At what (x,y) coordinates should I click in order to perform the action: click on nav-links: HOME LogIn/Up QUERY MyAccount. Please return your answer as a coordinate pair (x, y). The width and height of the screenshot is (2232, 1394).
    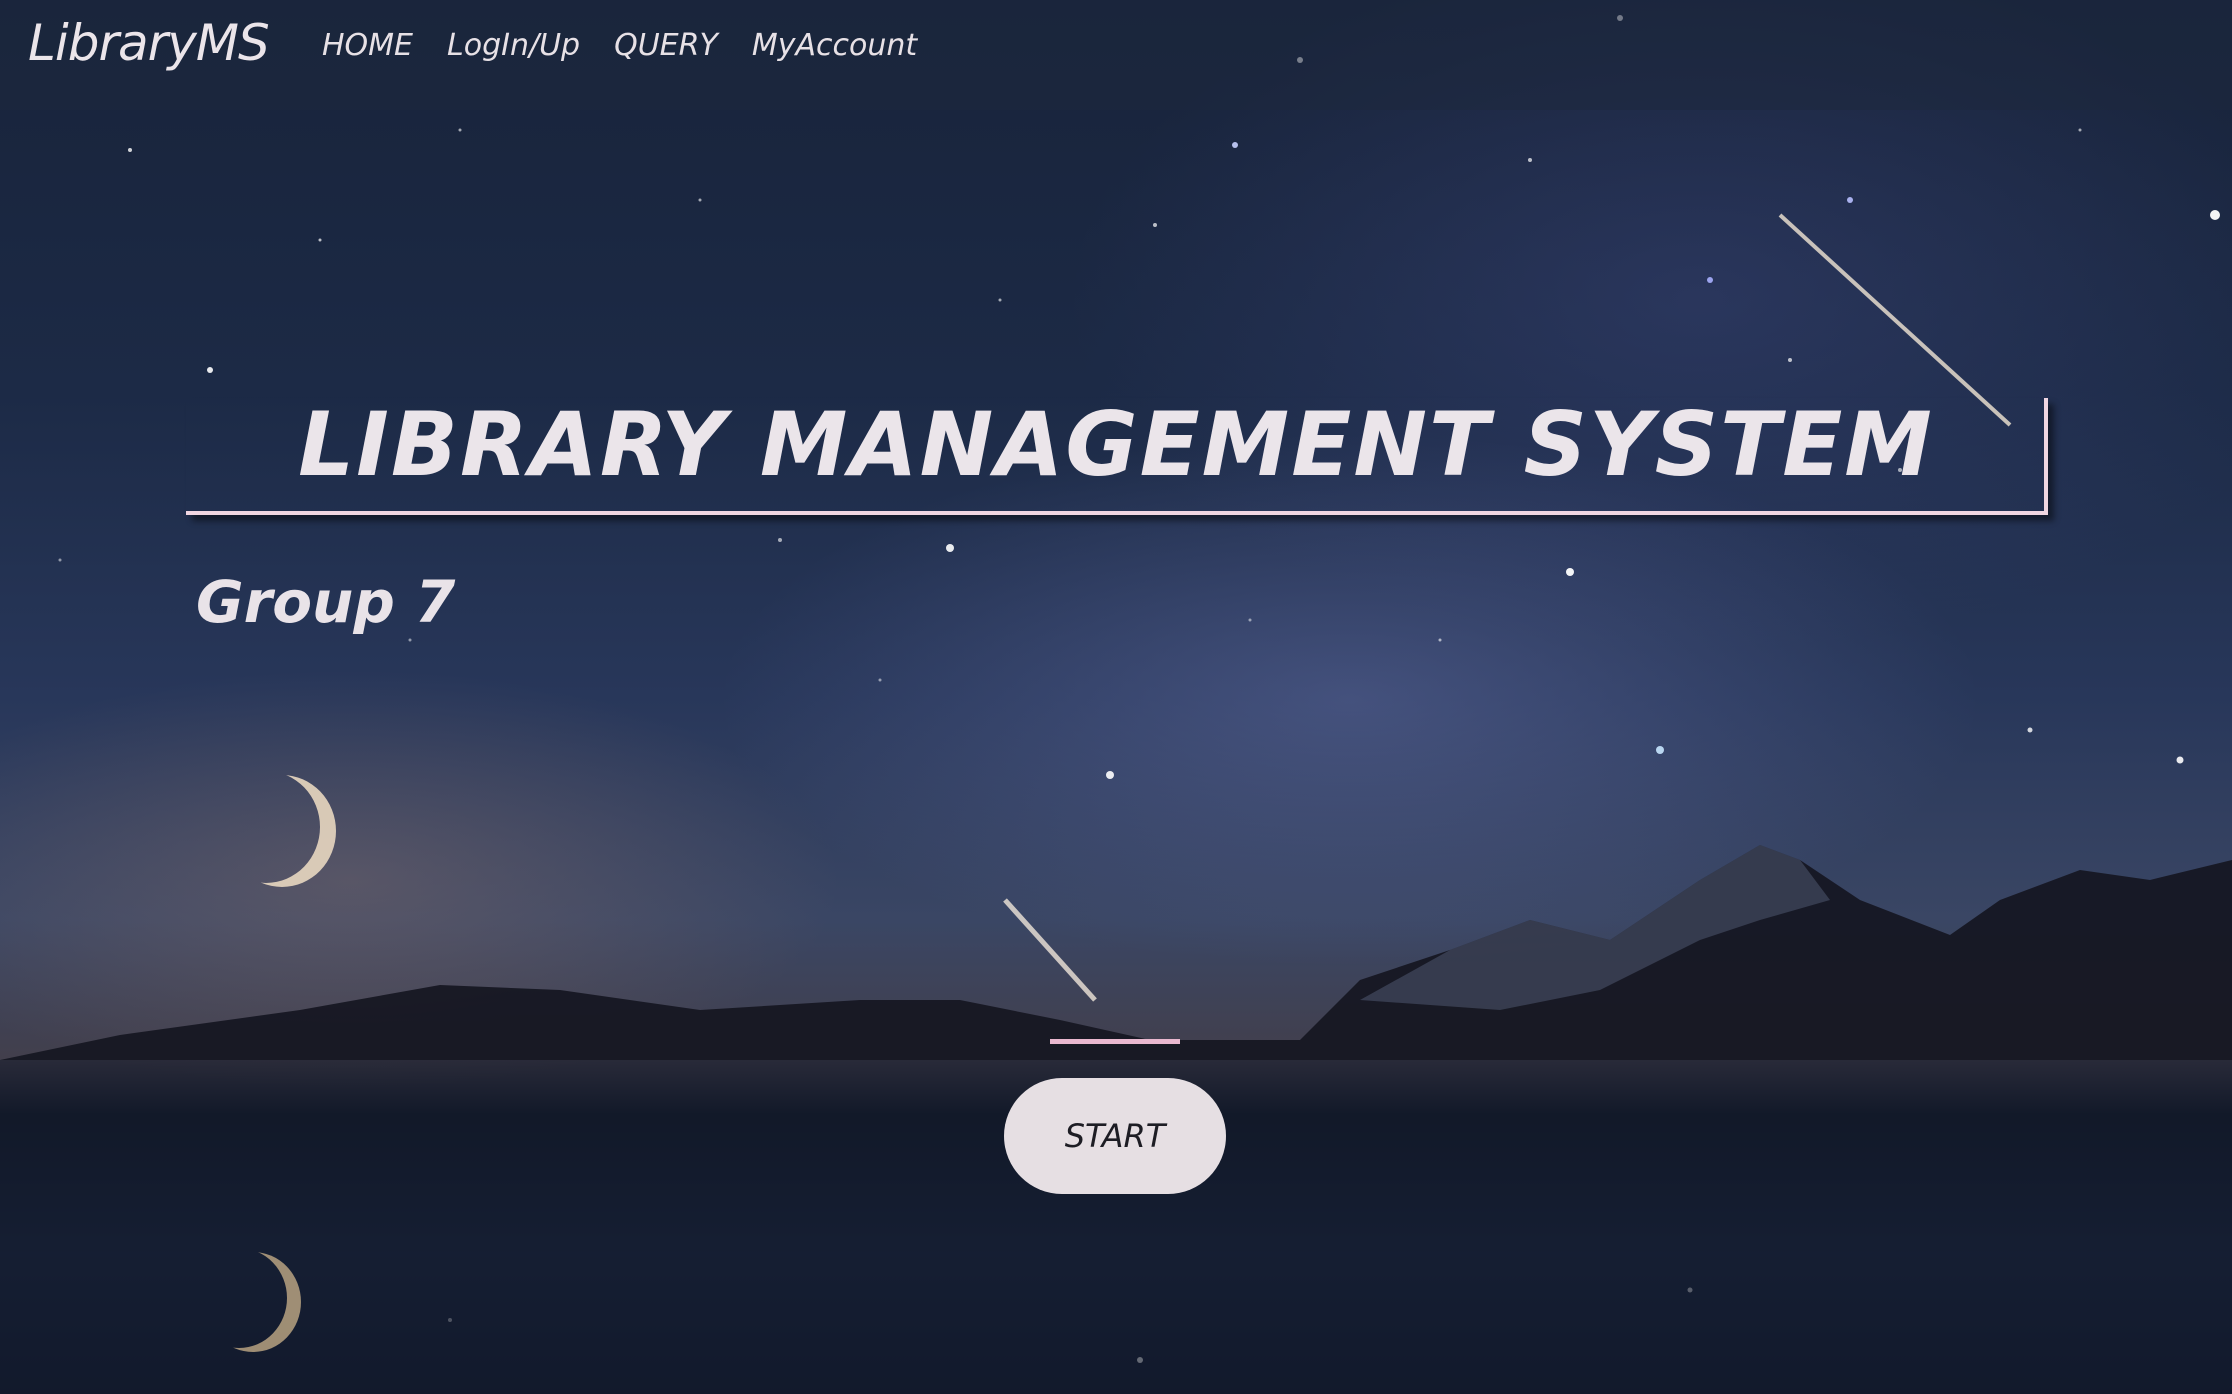
    Looking at the image, I should click on (636, 45).